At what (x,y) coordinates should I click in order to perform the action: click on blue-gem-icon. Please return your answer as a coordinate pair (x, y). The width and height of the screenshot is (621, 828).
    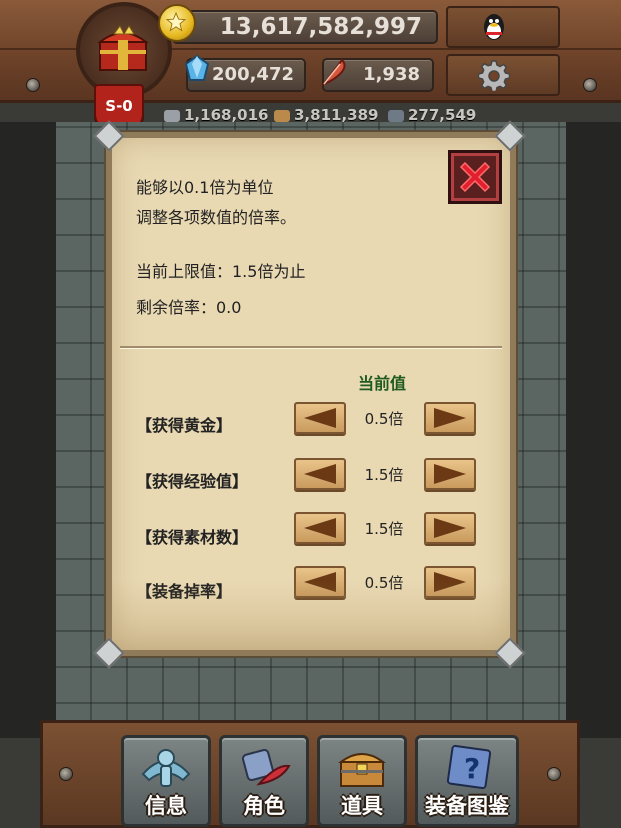
    Looking at the image, I should click on (197, 67).